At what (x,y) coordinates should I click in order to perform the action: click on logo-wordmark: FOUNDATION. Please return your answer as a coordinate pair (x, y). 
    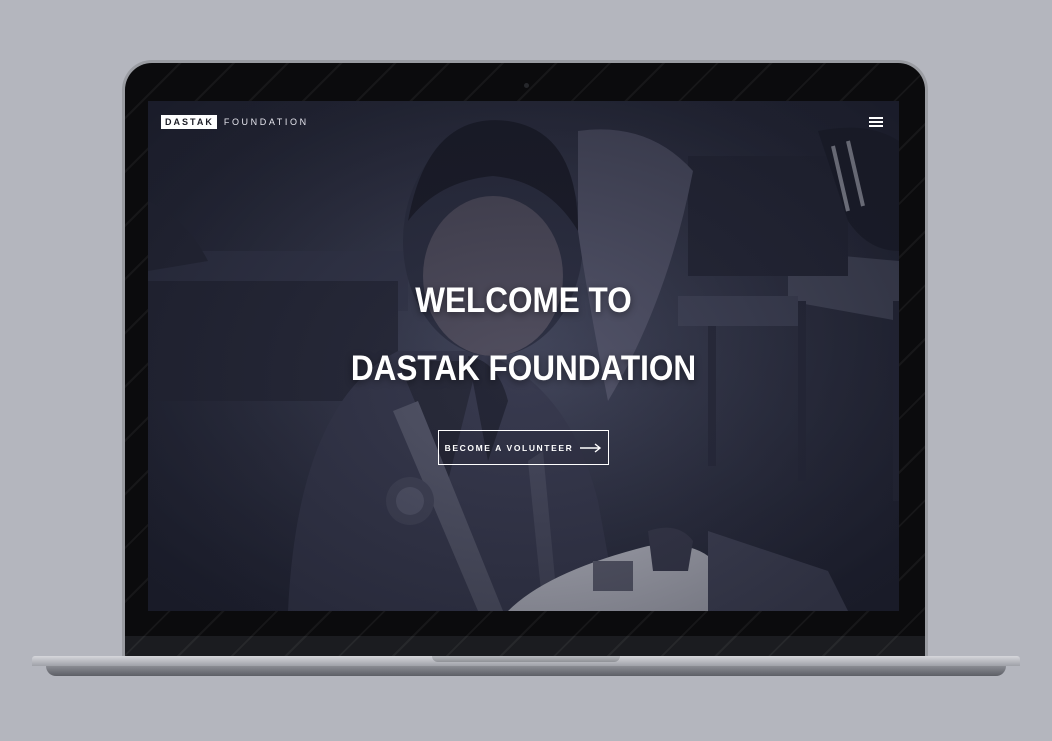
    Looking at the image, I should click on (266, 122).